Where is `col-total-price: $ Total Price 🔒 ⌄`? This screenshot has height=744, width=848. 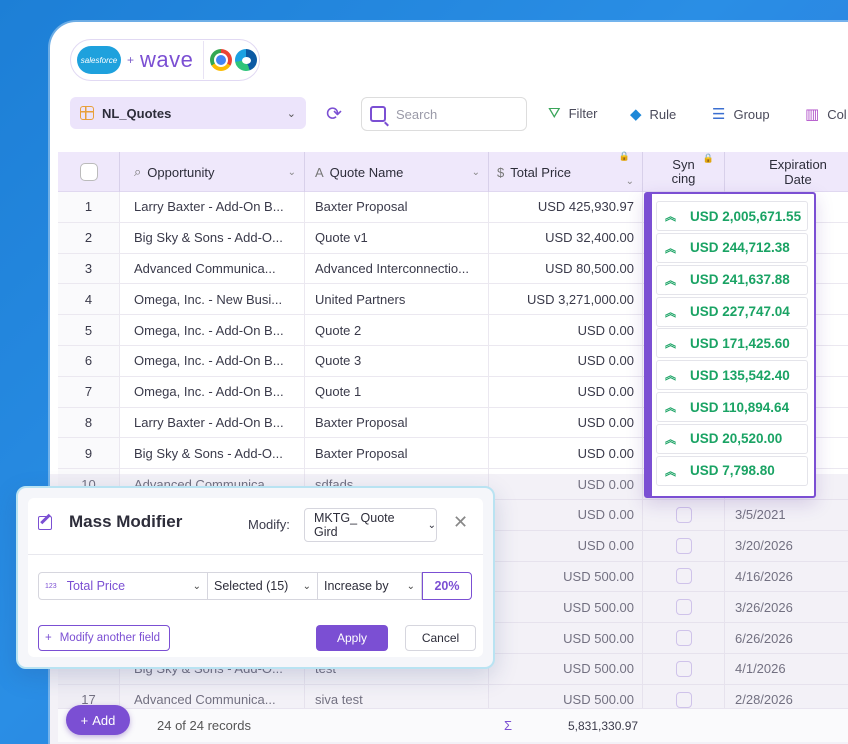 col-total-price: $ Total Price 🔒 ⌄ is located at coordinates (566, 171).